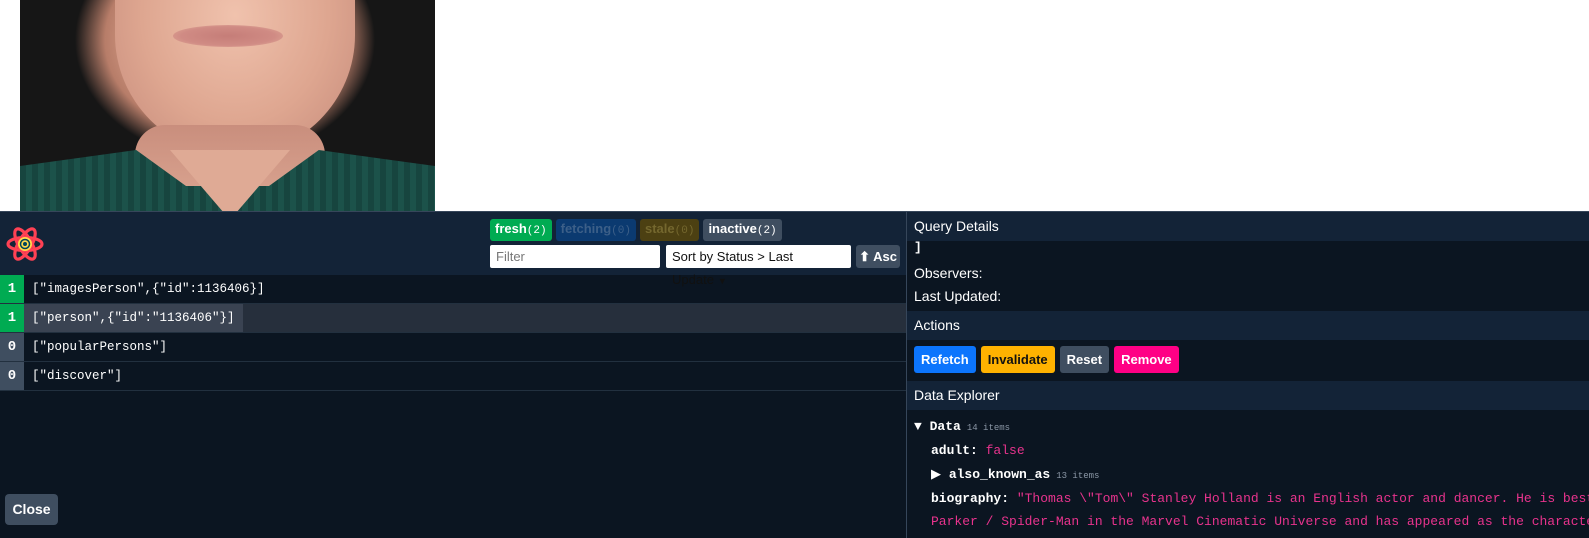 The image size is (1589, 538). I want to click on field-key: adult:, so click(954, 450).